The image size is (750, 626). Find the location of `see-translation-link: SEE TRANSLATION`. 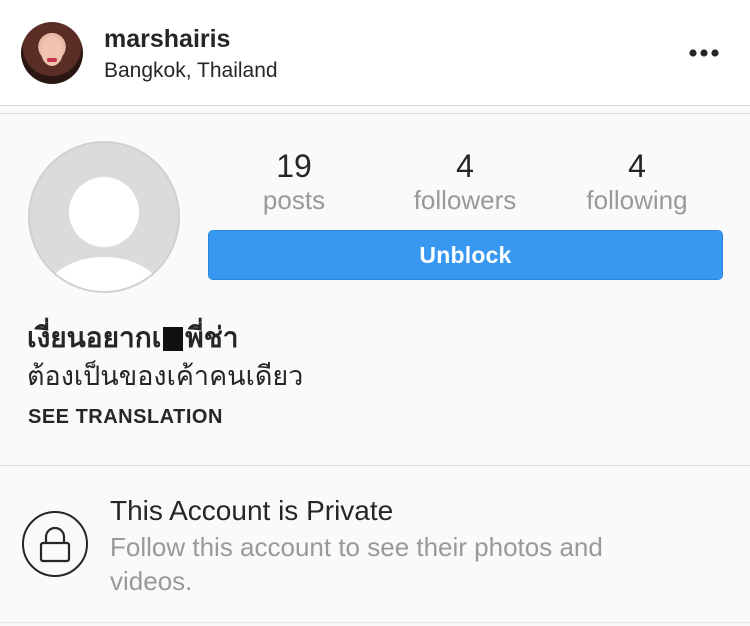

see-translation-link: SEE TRANSLATION is located at coordinates (125, 417).